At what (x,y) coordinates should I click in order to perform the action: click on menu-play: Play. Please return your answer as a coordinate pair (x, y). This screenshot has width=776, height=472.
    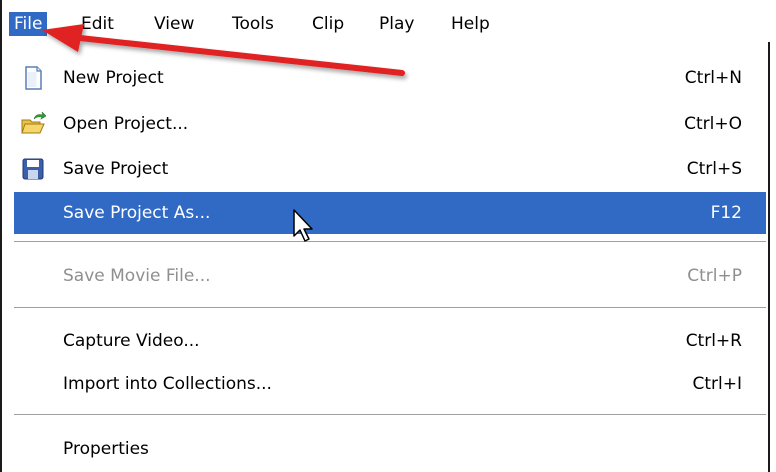
    Looking at the image, I should click on (396, 24).